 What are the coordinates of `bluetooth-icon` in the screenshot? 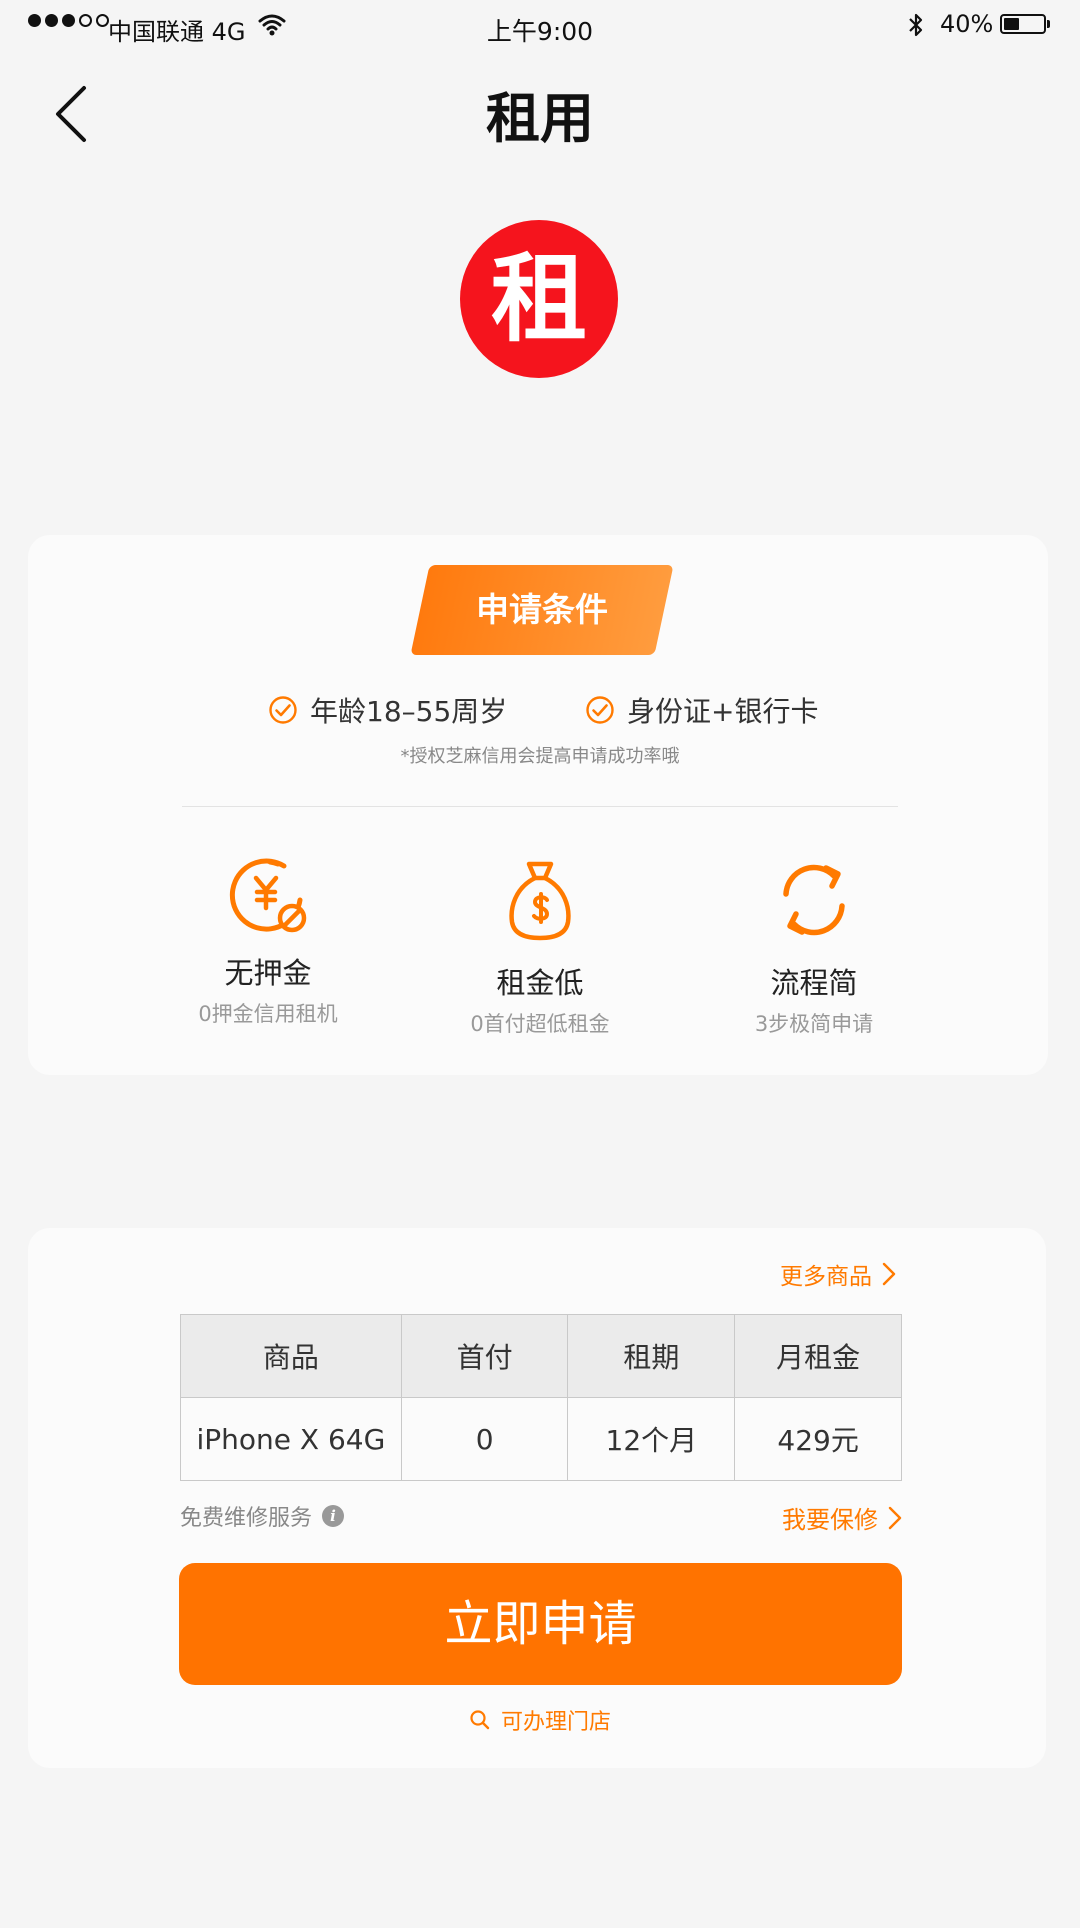 It's located at (916, 25).